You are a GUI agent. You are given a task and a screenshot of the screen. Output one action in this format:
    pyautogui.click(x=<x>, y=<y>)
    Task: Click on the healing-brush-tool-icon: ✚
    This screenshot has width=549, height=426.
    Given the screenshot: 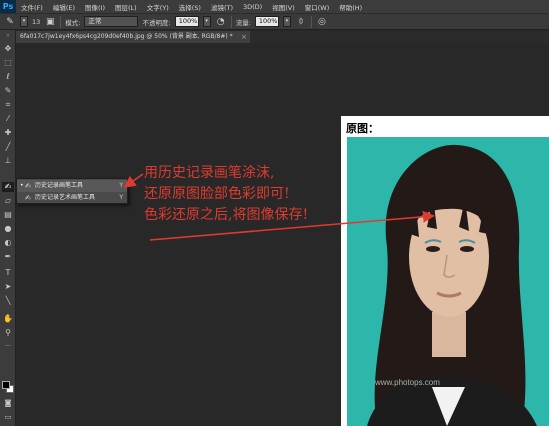 What is the action you would take?
    pyautogui.click(x=8, y=133)
    